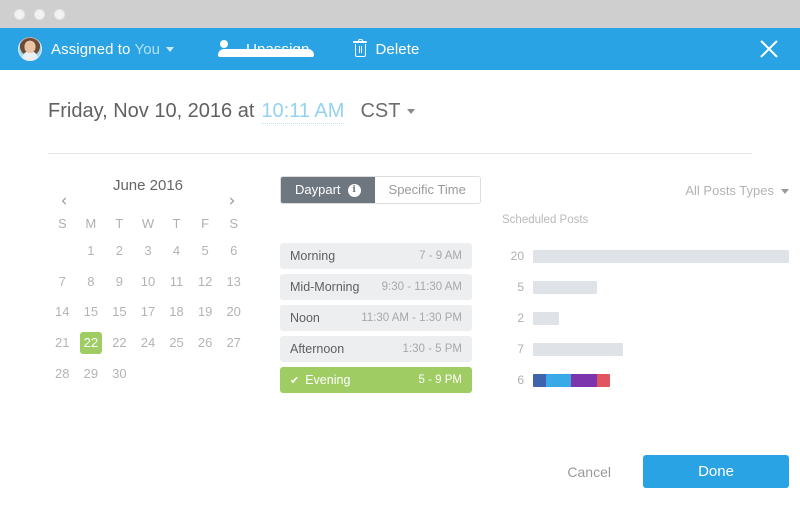  I want to click on calendar-day-label: 9, so click(119, 281).